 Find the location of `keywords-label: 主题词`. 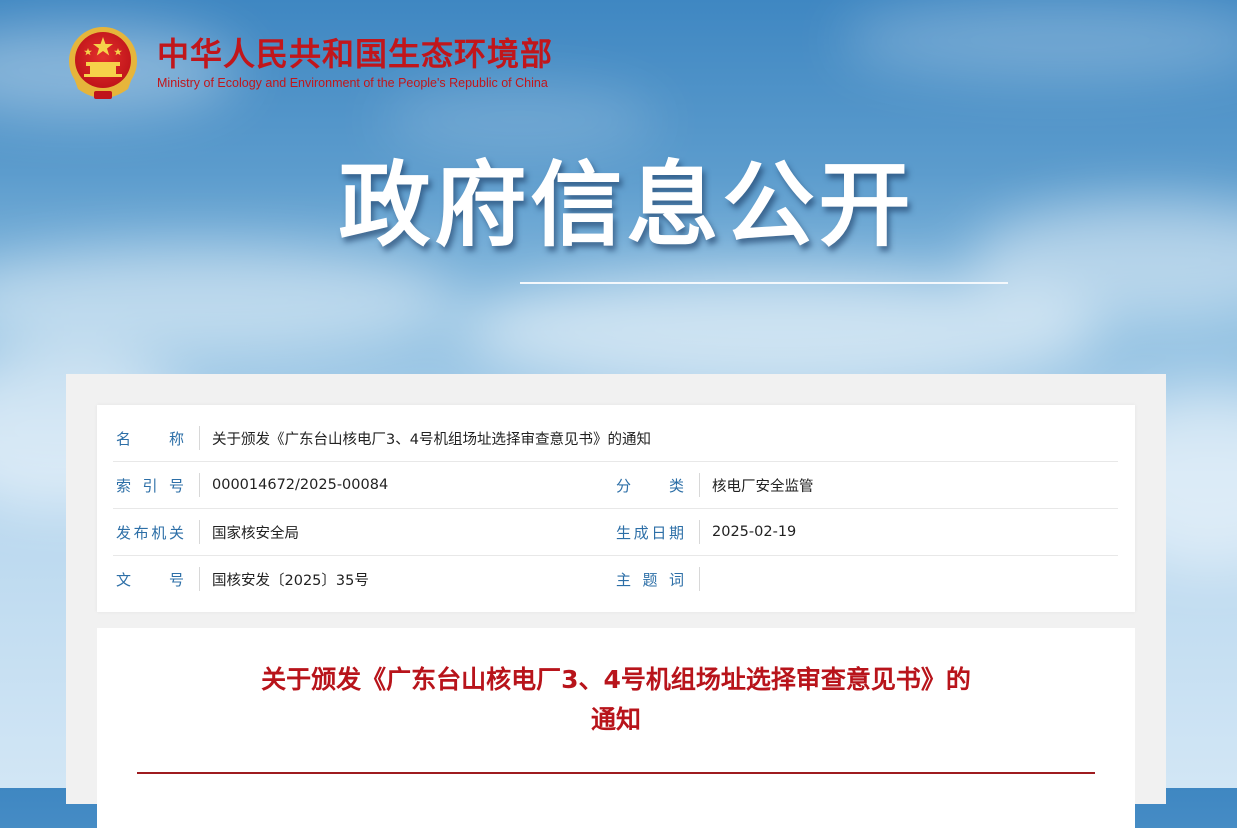

keywords-label: 主题词 is located at coordinates (650, 579).